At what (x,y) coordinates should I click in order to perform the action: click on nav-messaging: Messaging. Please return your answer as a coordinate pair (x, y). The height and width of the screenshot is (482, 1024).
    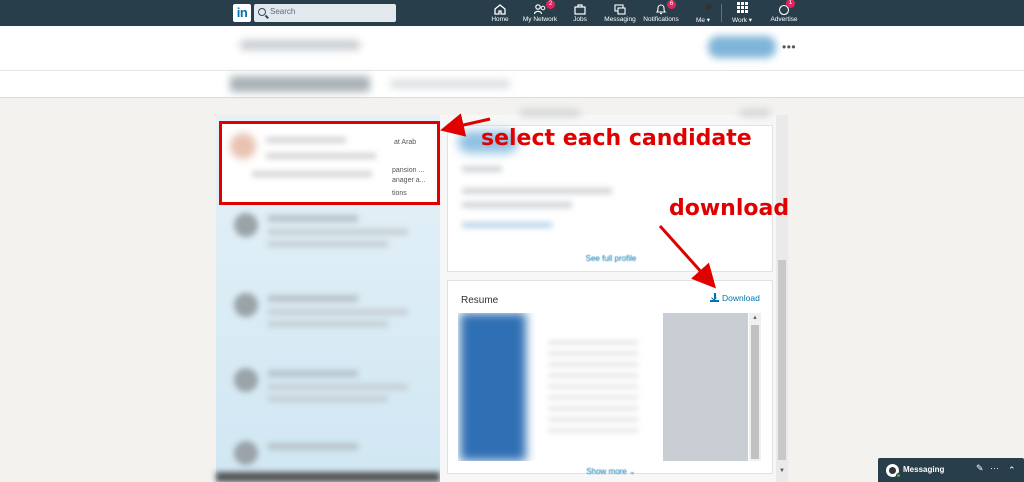
    Looking at the image, I should click on (620, 14).